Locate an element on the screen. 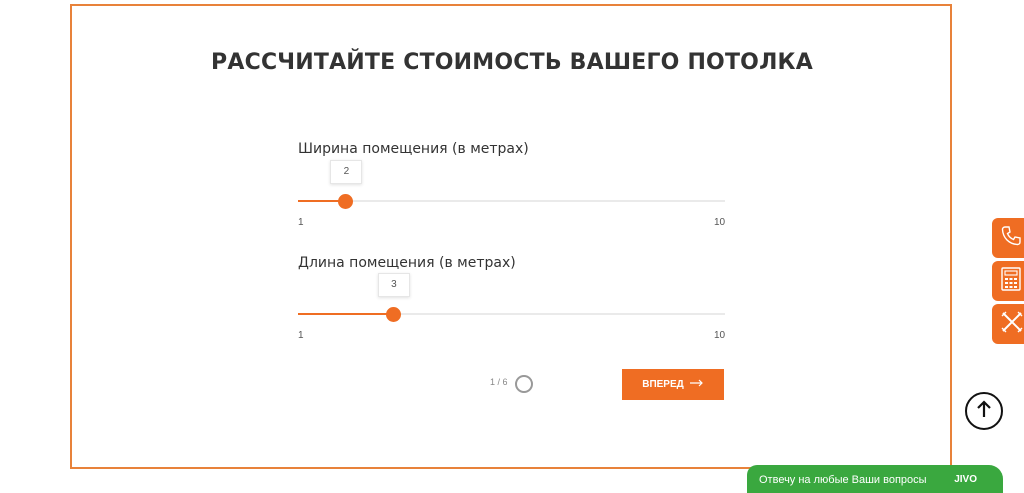  arrow-right-icon is located at coordinates (696, 384).